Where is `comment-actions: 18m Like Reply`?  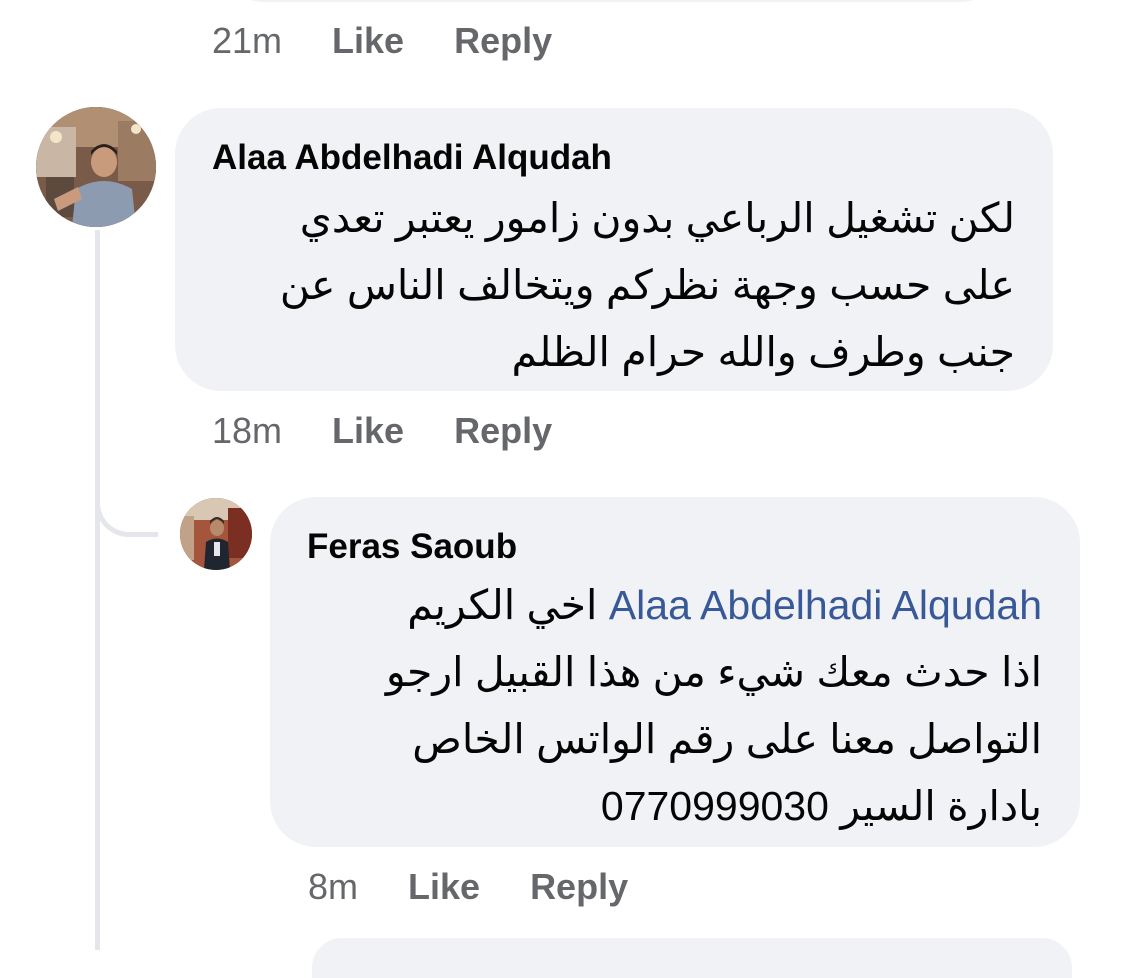 comment-actions: 18m Like Reply is located at coordinates (382, 431).